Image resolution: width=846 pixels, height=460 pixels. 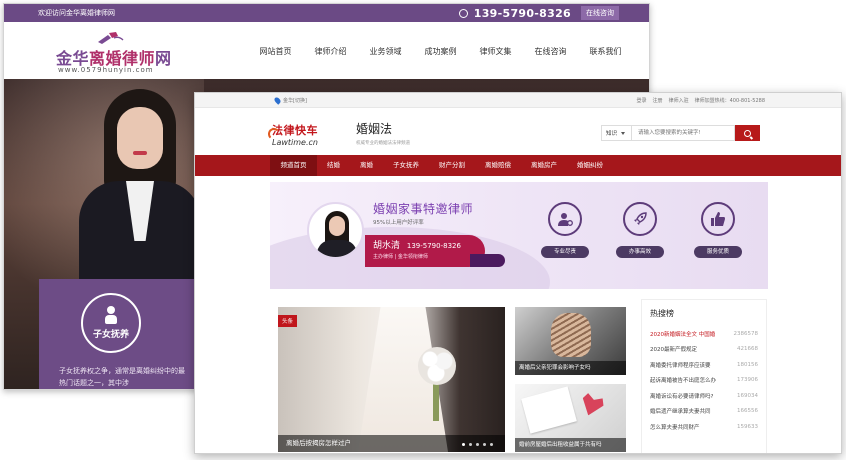 I want to click on search-bar: 知识, so click(x=680, y=133).